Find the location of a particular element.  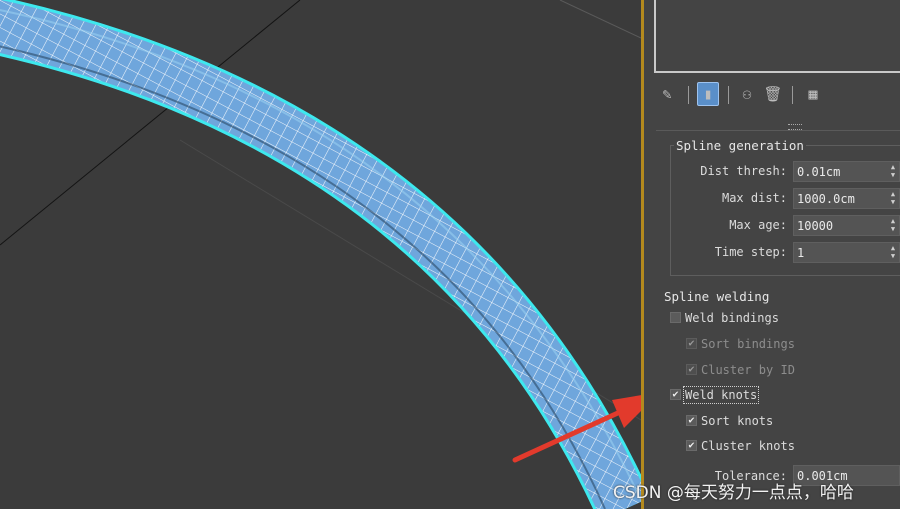

weld-knots-label: Weld knots is located at coordinates (721, 395).